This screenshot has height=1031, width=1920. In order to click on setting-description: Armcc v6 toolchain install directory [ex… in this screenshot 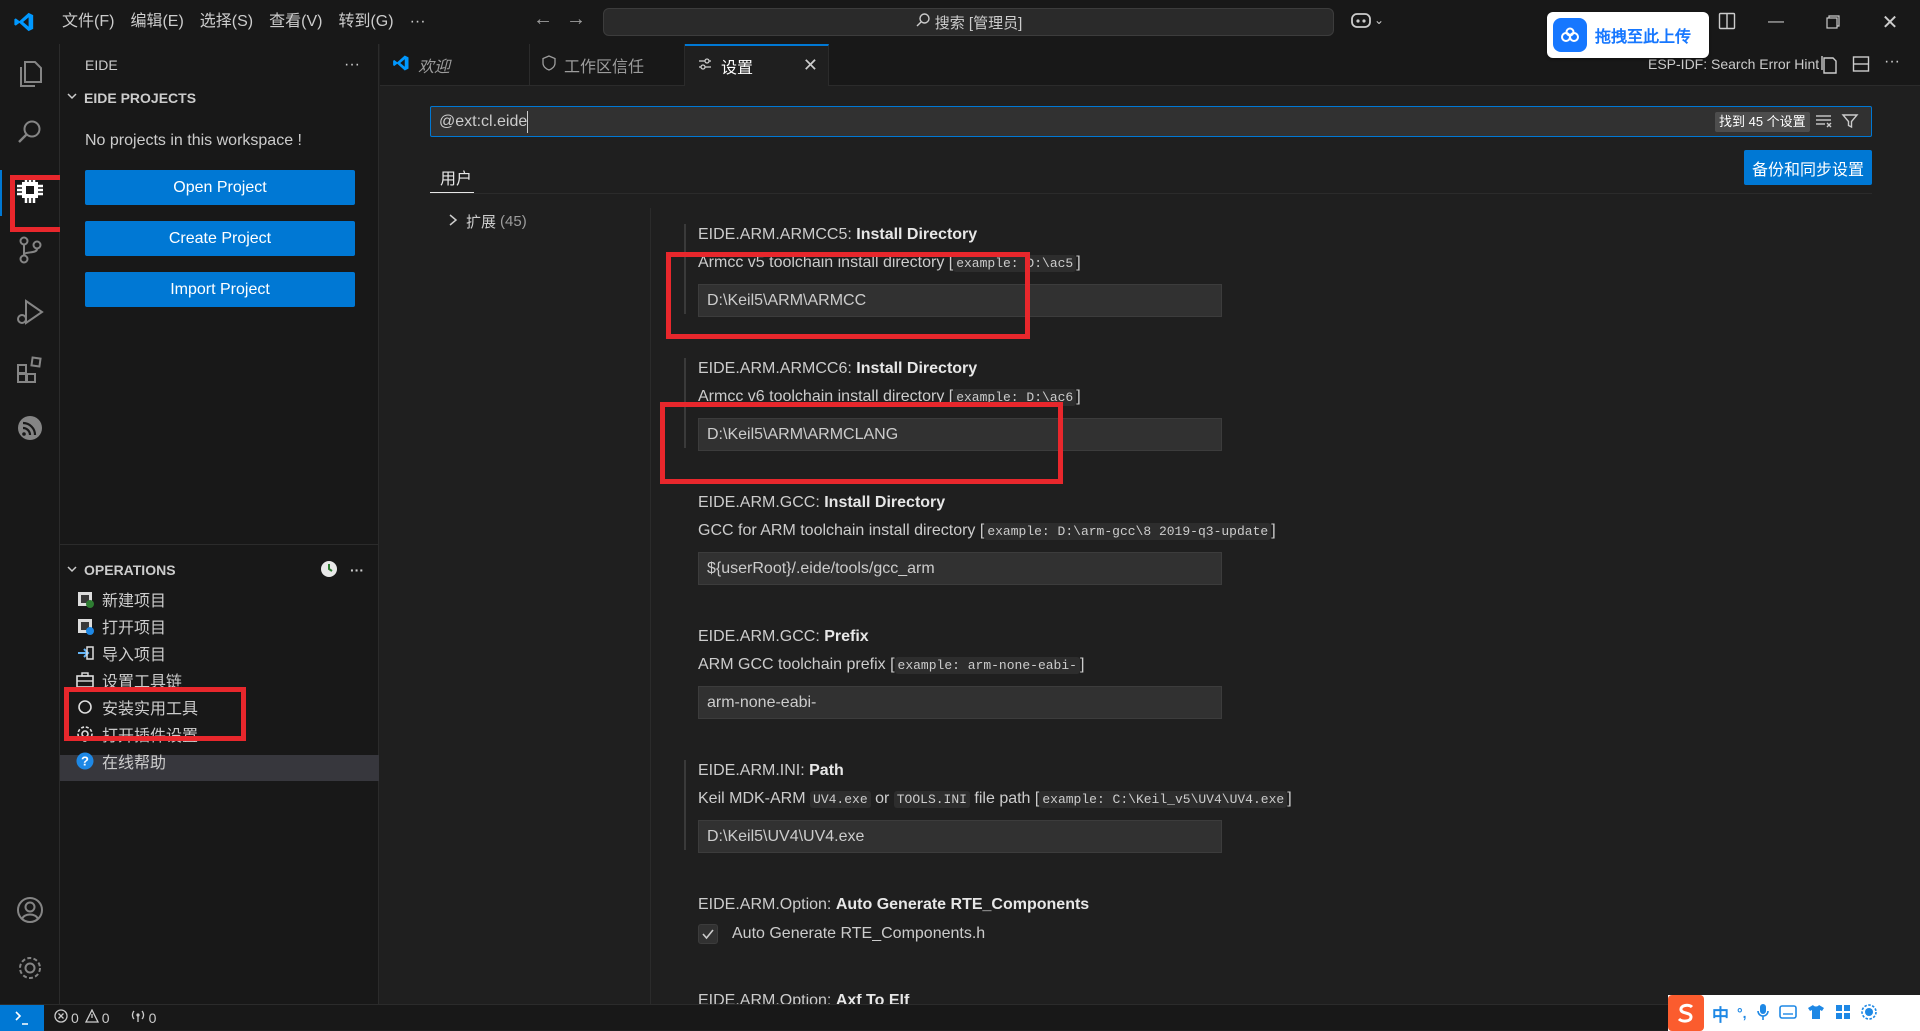, I will do `click(889, 397)`.